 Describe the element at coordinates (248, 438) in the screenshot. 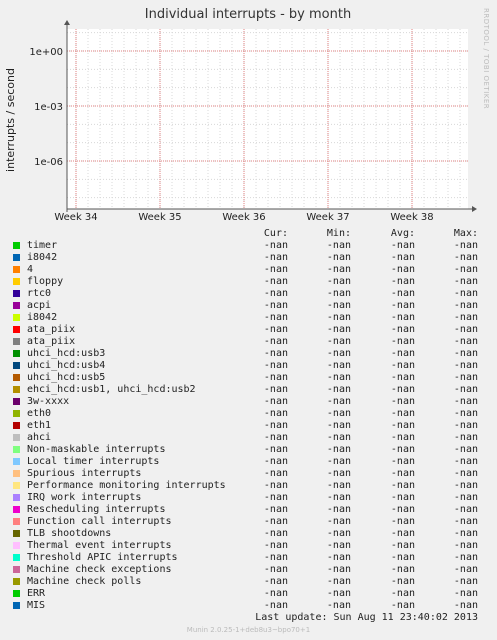

I see `legend-row: ahci -nan -nan -nan -nan` at that location.